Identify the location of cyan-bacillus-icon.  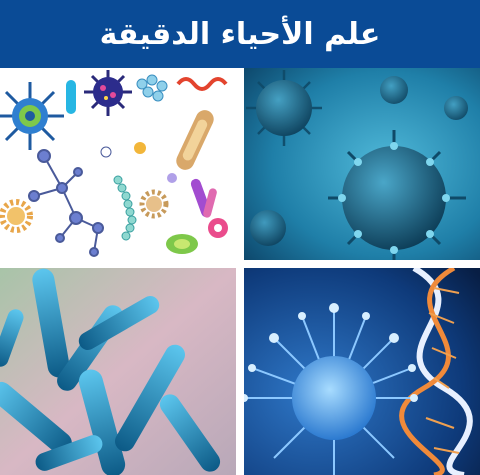
(71, 97).